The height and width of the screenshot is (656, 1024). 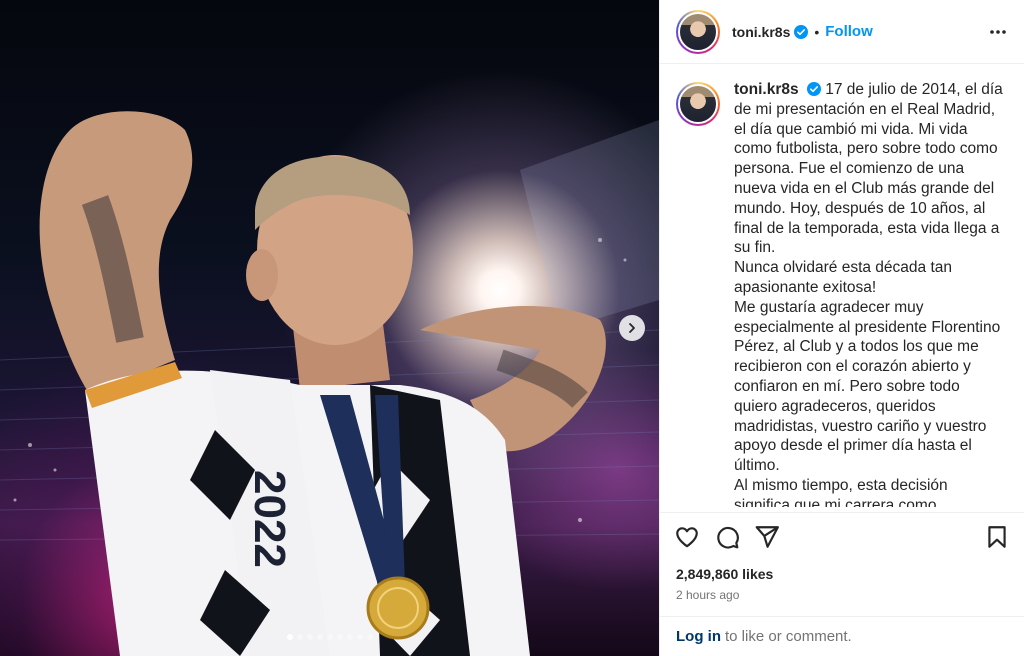 What do you see at coordinates (842, 598) in the screenshot?
I see `post-timestamp: 2 hours ago` at bounding box center [842, 598].